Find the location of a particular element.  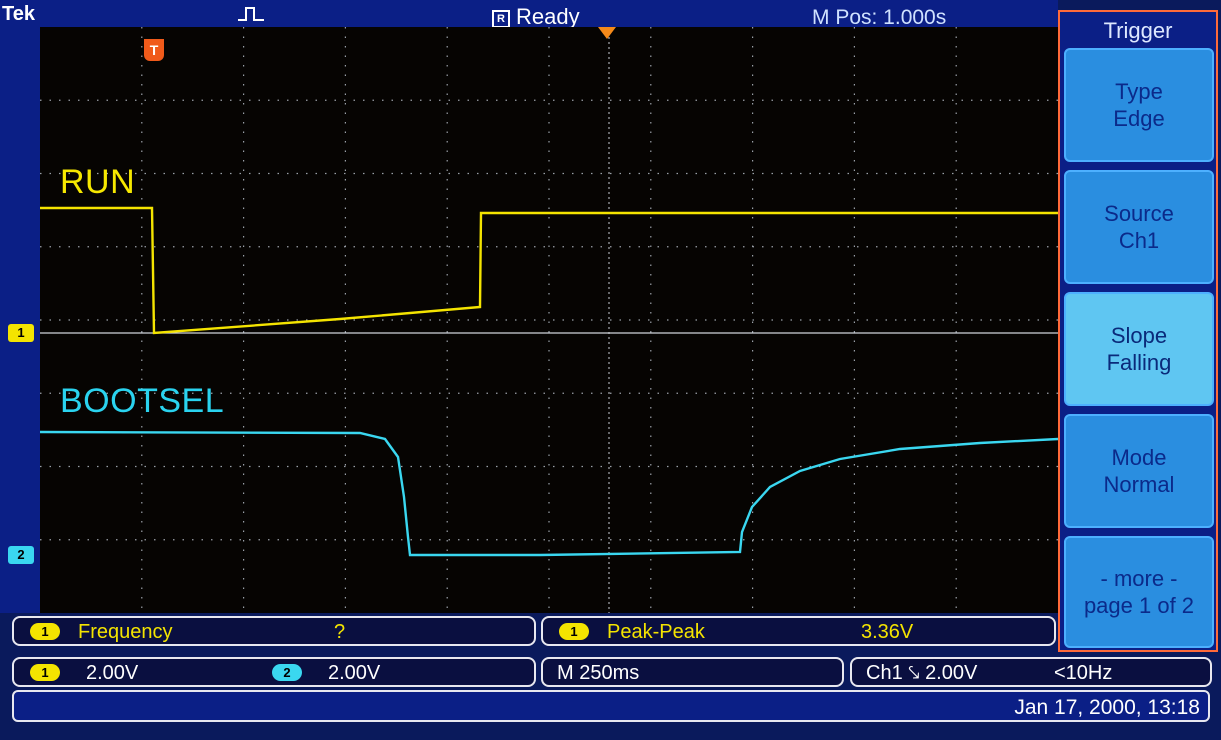

trigger-setting: Ch1 ⤥ 2.00V is located at coordinates (922, 673).